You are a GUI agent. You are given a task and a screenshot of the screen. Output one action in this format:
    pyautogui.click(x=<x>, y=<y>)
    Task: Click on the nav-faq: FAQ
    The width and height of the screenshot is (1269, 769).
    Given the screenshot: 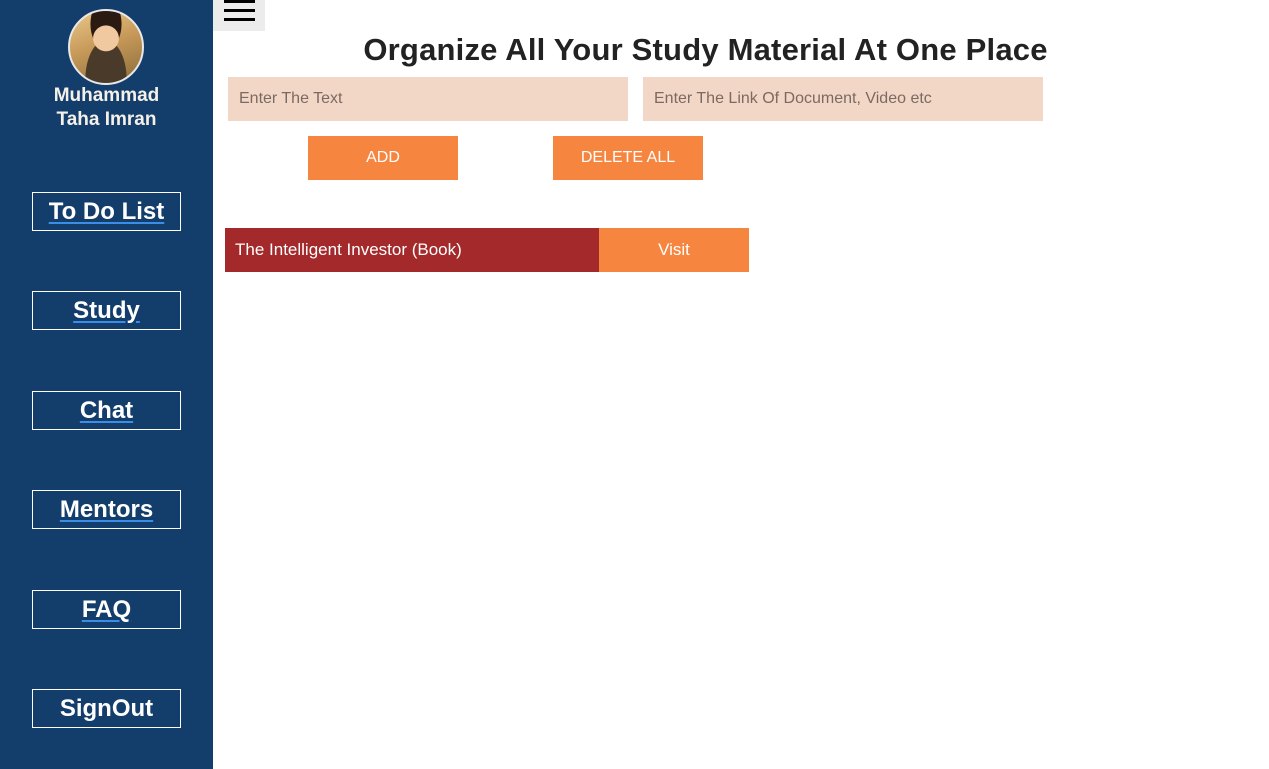 What is the action you would take?
    pyautogui.click(x=106, y=609)
    